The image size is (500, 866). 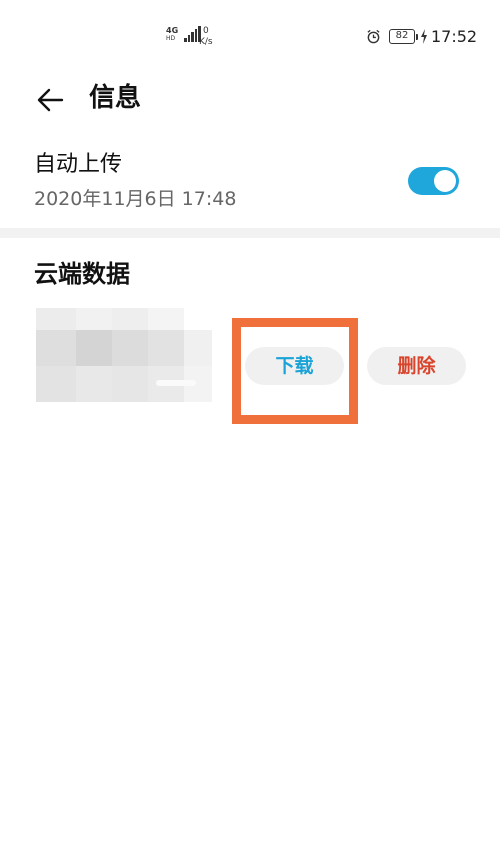 I want to click on network-type: 4G, so click(x=172, y=30).